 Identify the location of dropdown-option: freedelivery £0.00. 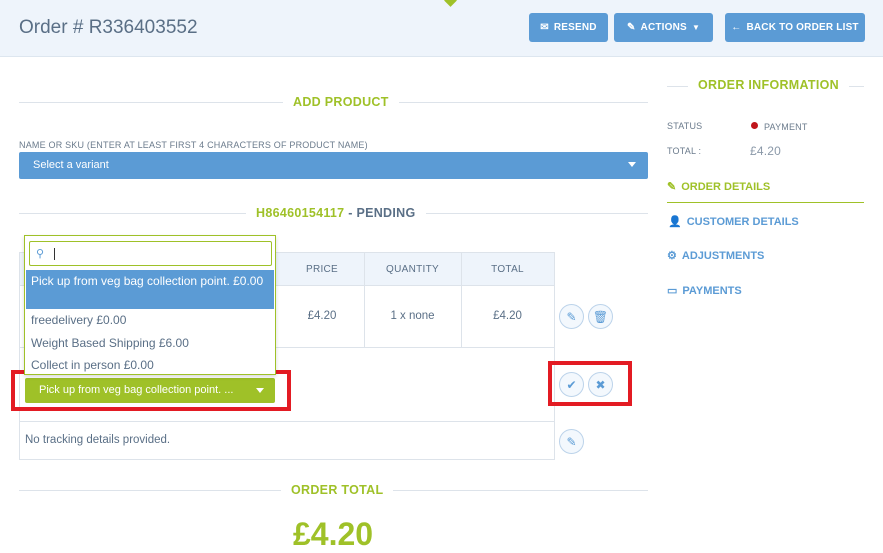
(150, 320).